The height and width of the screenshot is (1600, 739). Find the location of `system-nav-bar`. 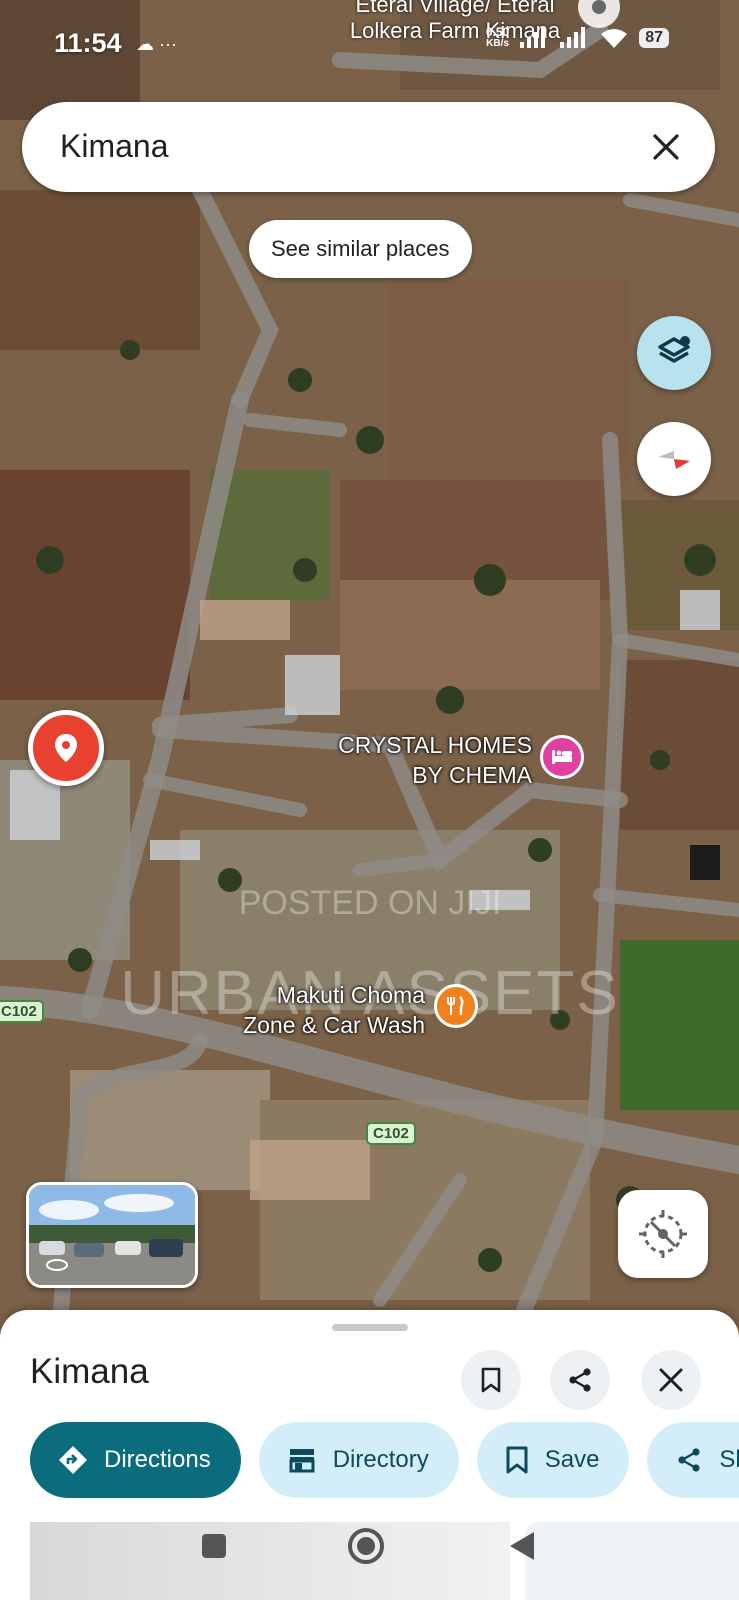

system-nav-bar is located at coordinates (369, 1550).